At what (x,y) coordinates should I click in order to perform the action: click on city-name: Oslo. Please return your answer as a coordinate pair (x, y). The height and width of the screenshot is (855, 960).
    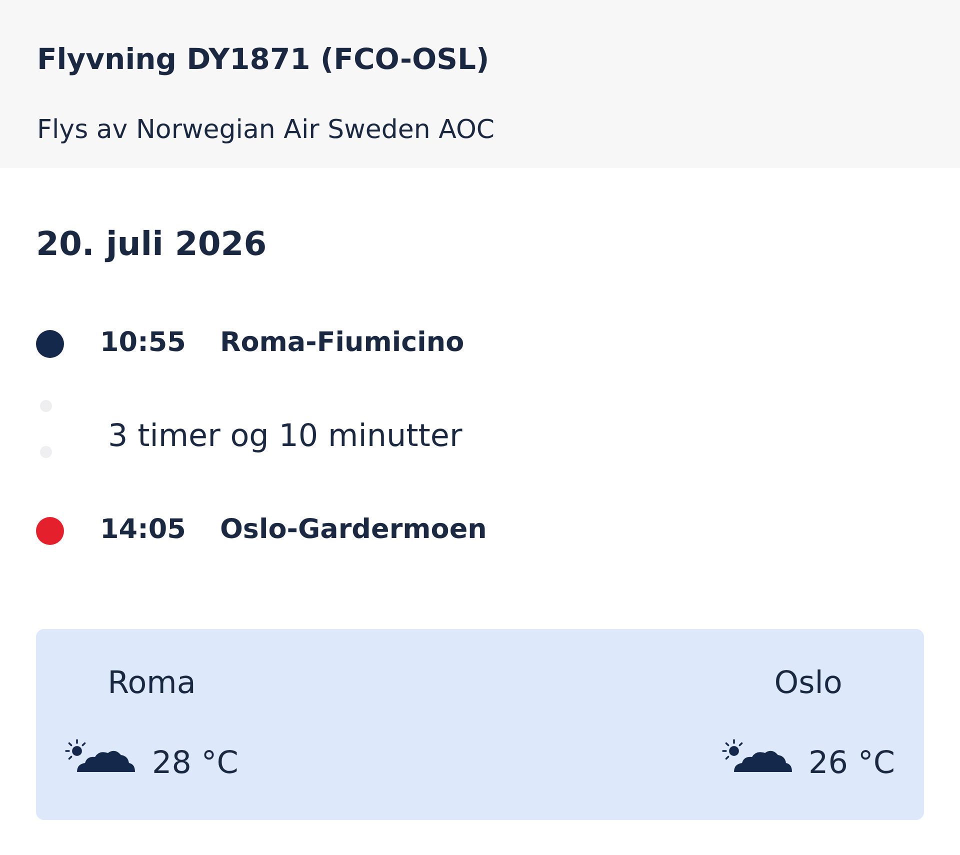
    Looking at the image, I should click on (808, 683).